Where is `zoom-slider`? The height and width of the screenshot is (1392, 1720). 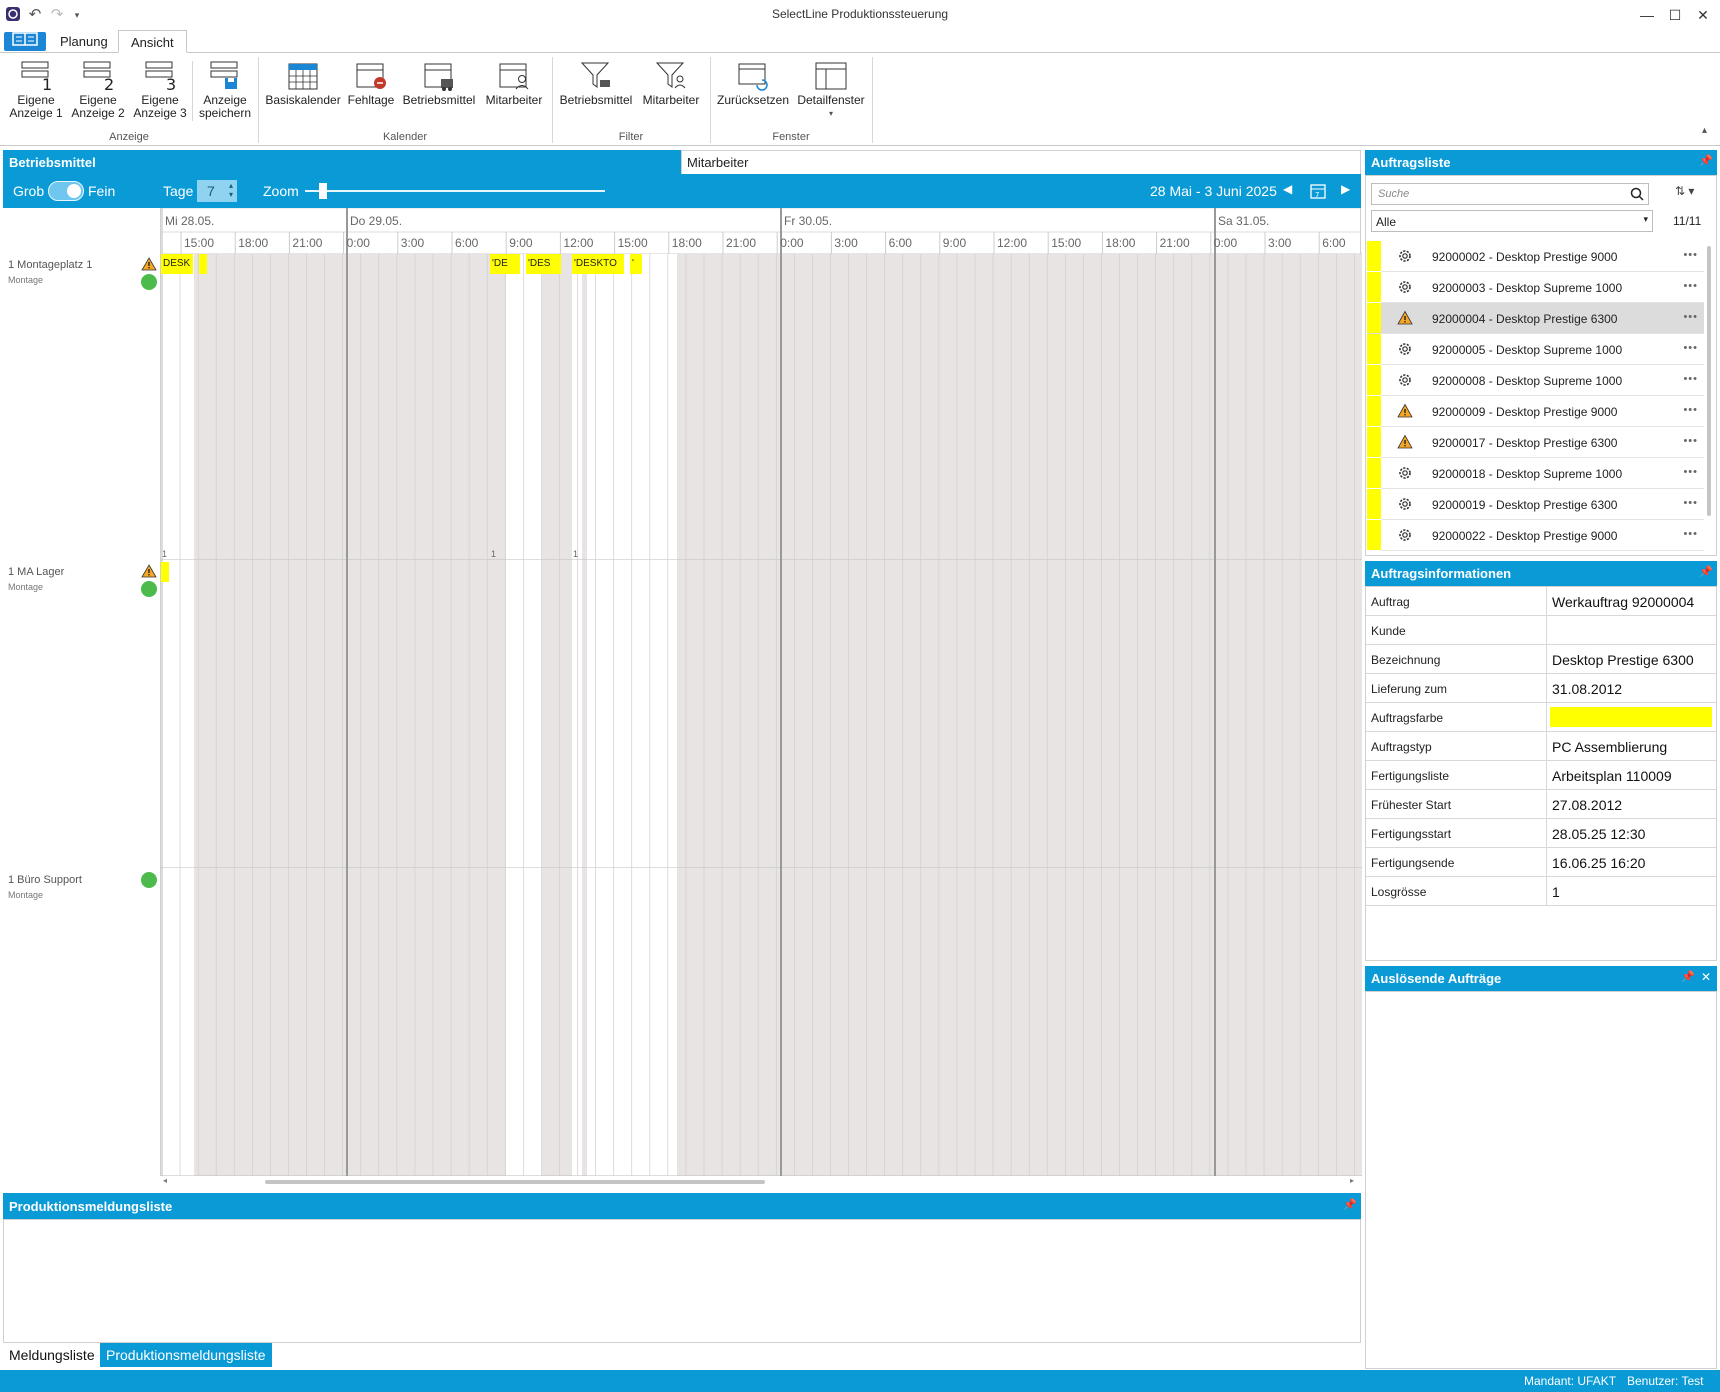
zoom-slider is located at coordinates (455, 191).